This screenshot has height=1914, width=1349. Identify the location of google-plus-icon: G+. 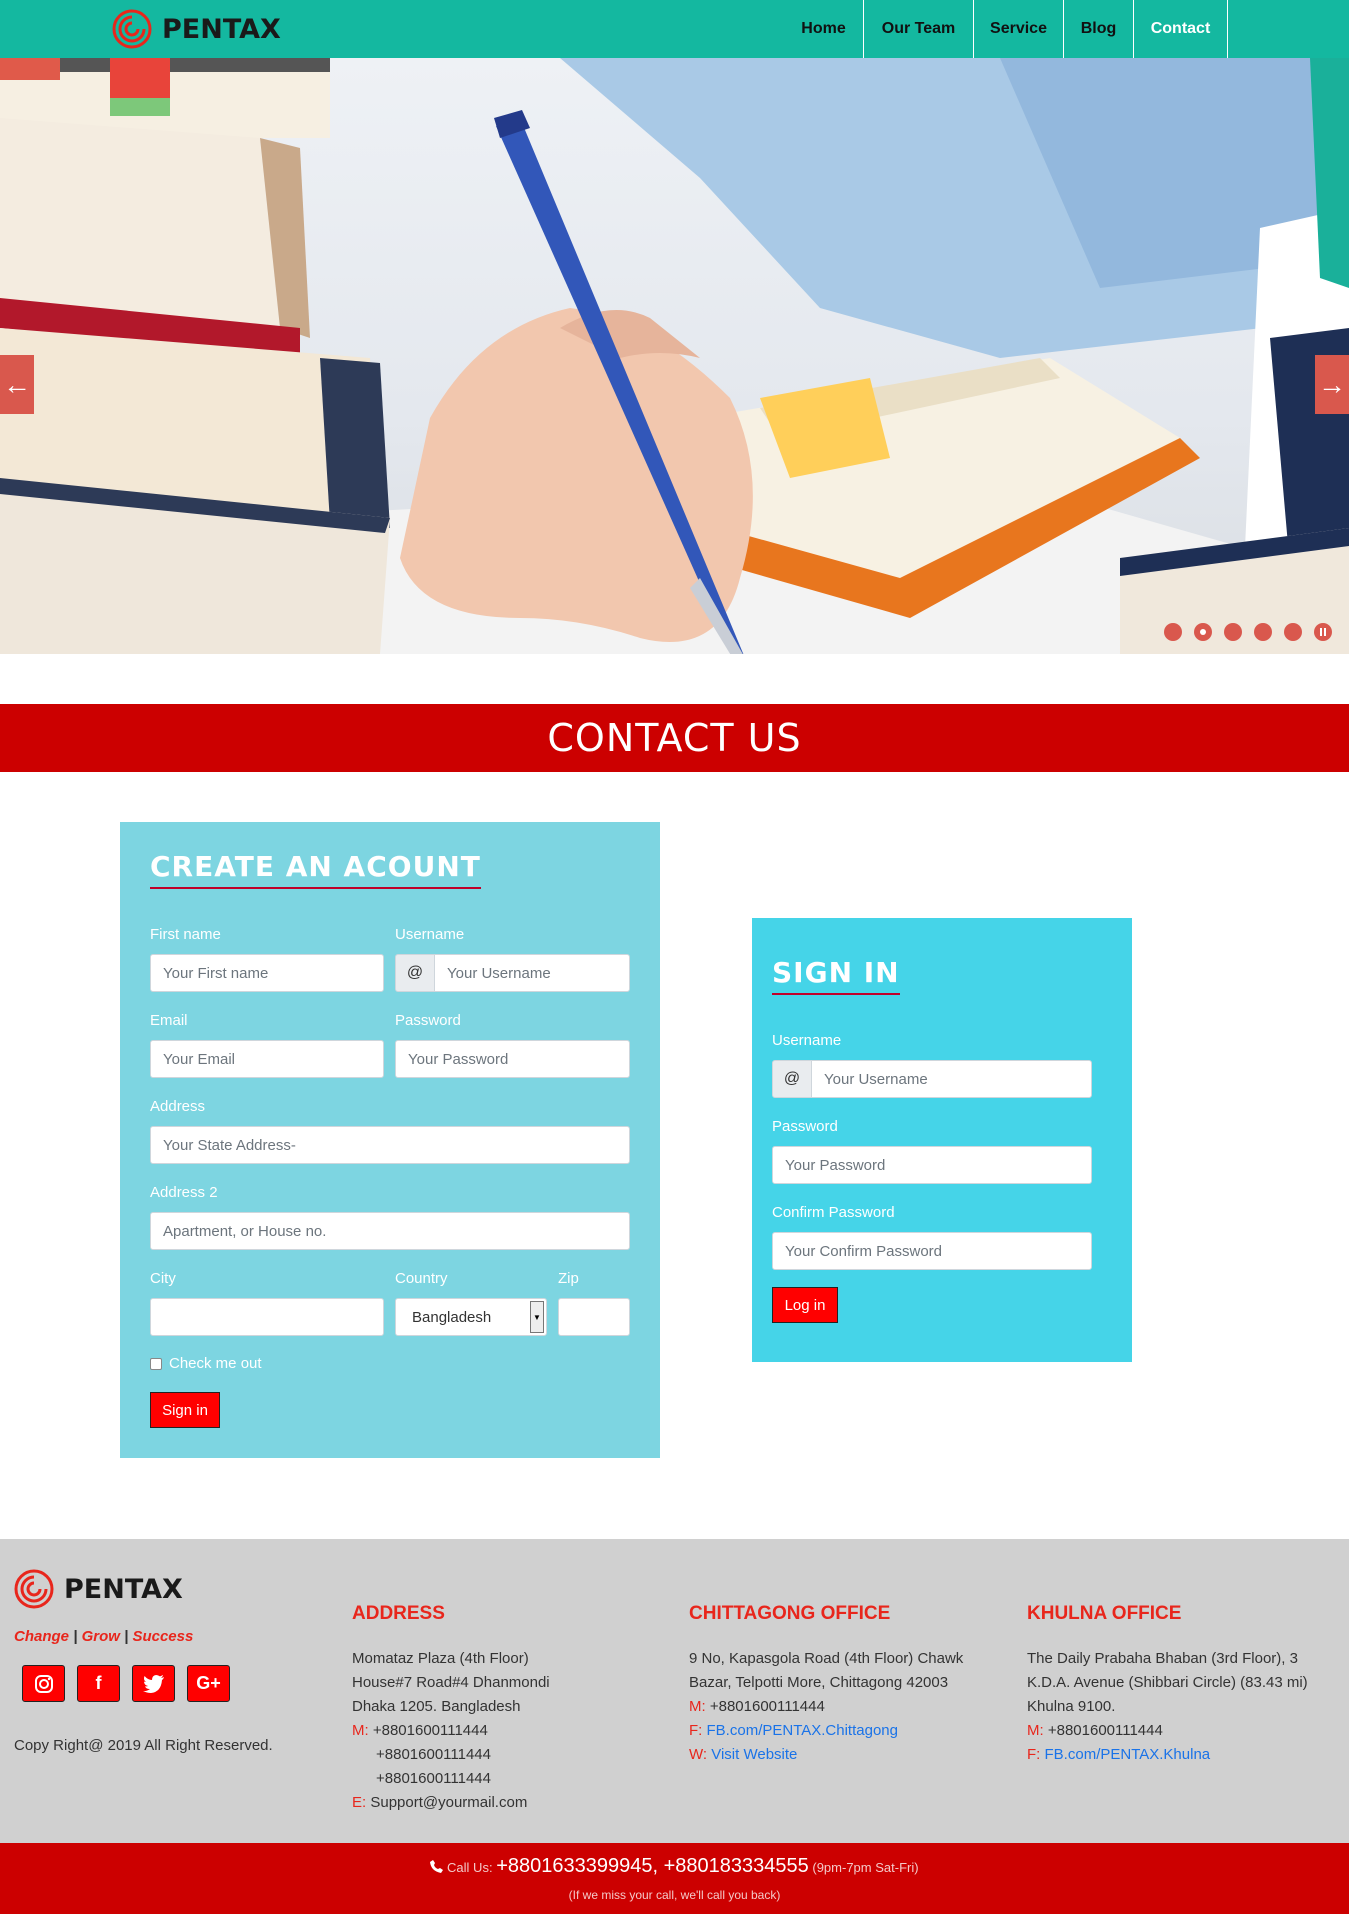
(208, 1683).